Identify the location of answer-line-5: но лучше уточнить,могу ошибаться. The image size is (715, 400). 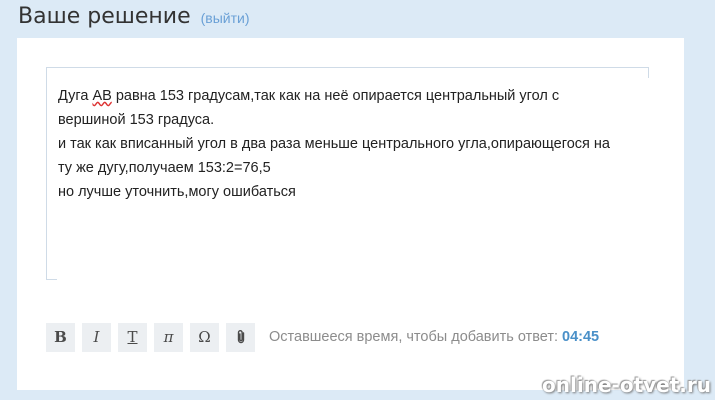
(177, 192).